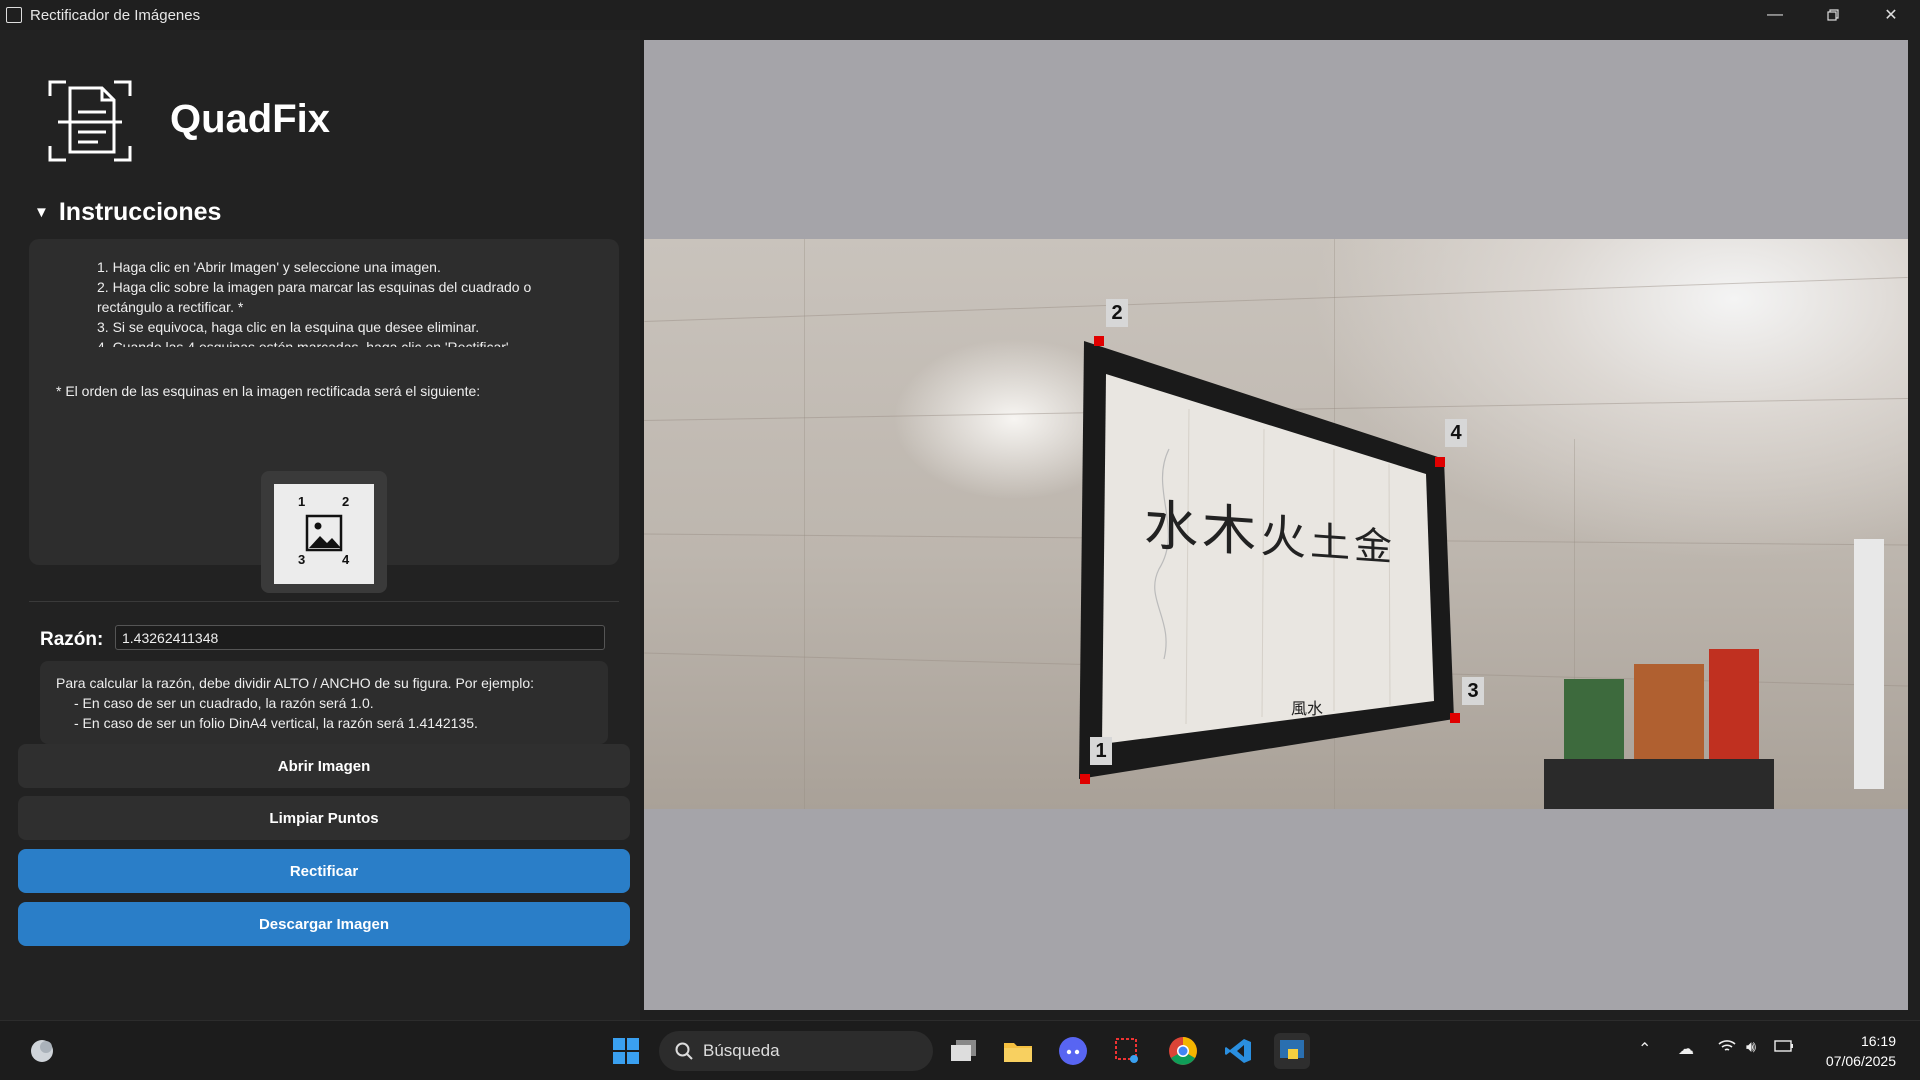 The width and height of the screenshot is (1920, 1080). Describe the element at coordinates (41, 212) in the screenshot. I see `caret-down-icon: ▼` at that location.